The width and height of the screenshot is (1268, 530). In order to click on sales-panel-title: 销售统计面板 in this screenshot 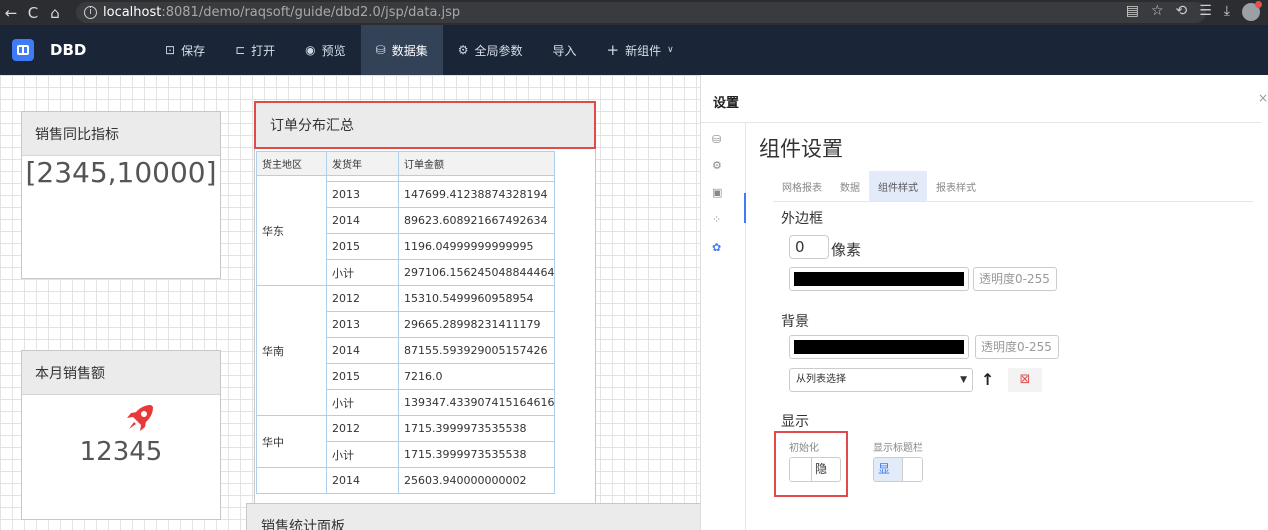, I will do `click(473, 516)`.